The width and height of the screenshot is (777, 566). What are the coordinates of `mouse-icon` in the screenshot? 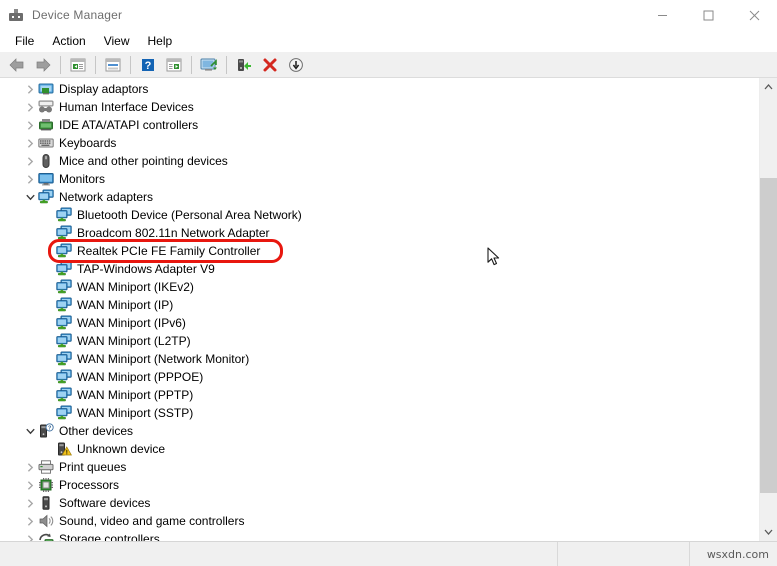 It's located at (46, 161).